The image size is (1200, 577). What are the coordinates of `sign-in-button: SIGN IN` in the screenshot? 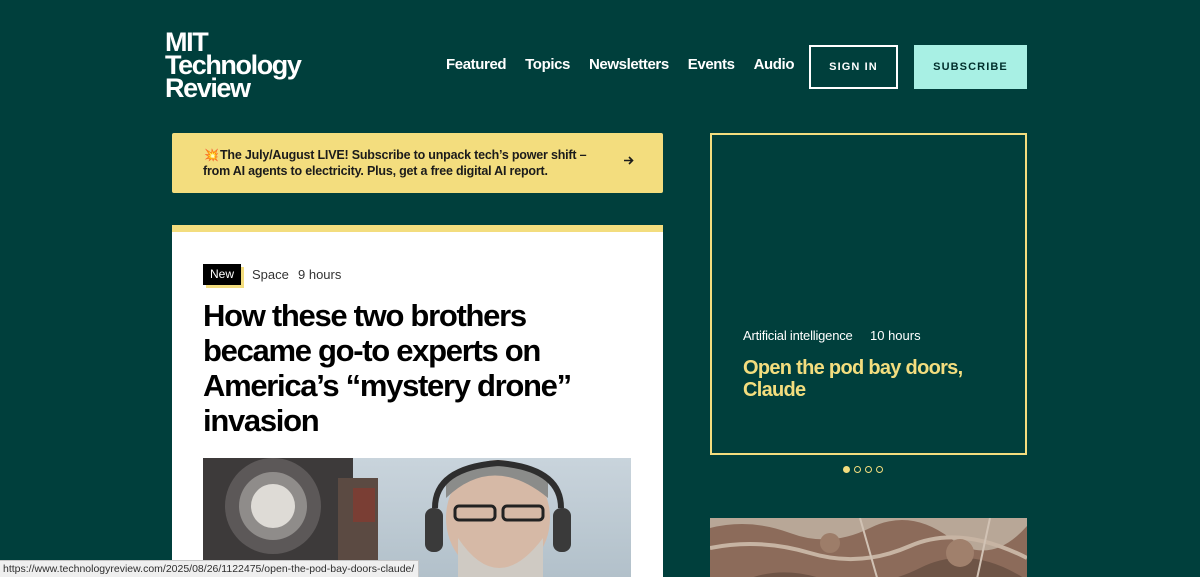 It's located at (853, 67).